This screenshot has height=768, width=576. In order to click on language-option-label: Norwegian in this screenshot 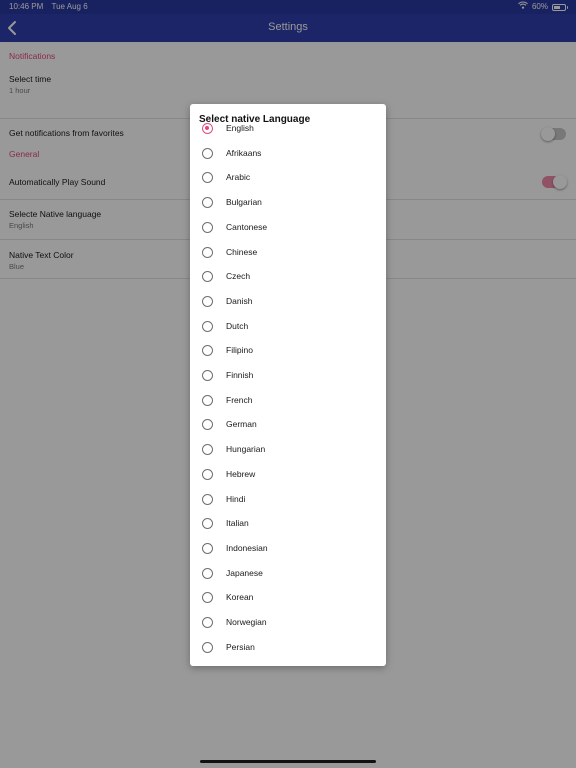, I will do `click(246, 622)`.